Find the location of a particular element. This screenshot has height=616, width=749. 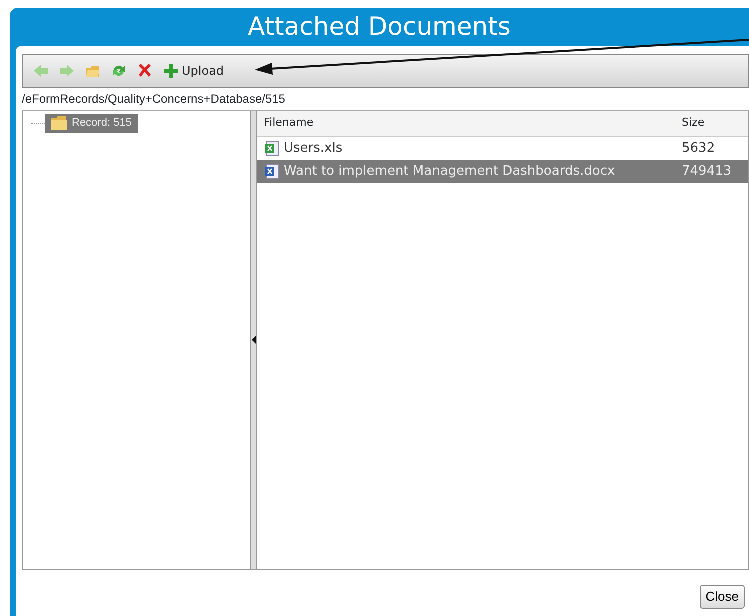

open-button is located at coordinates (93, 71).